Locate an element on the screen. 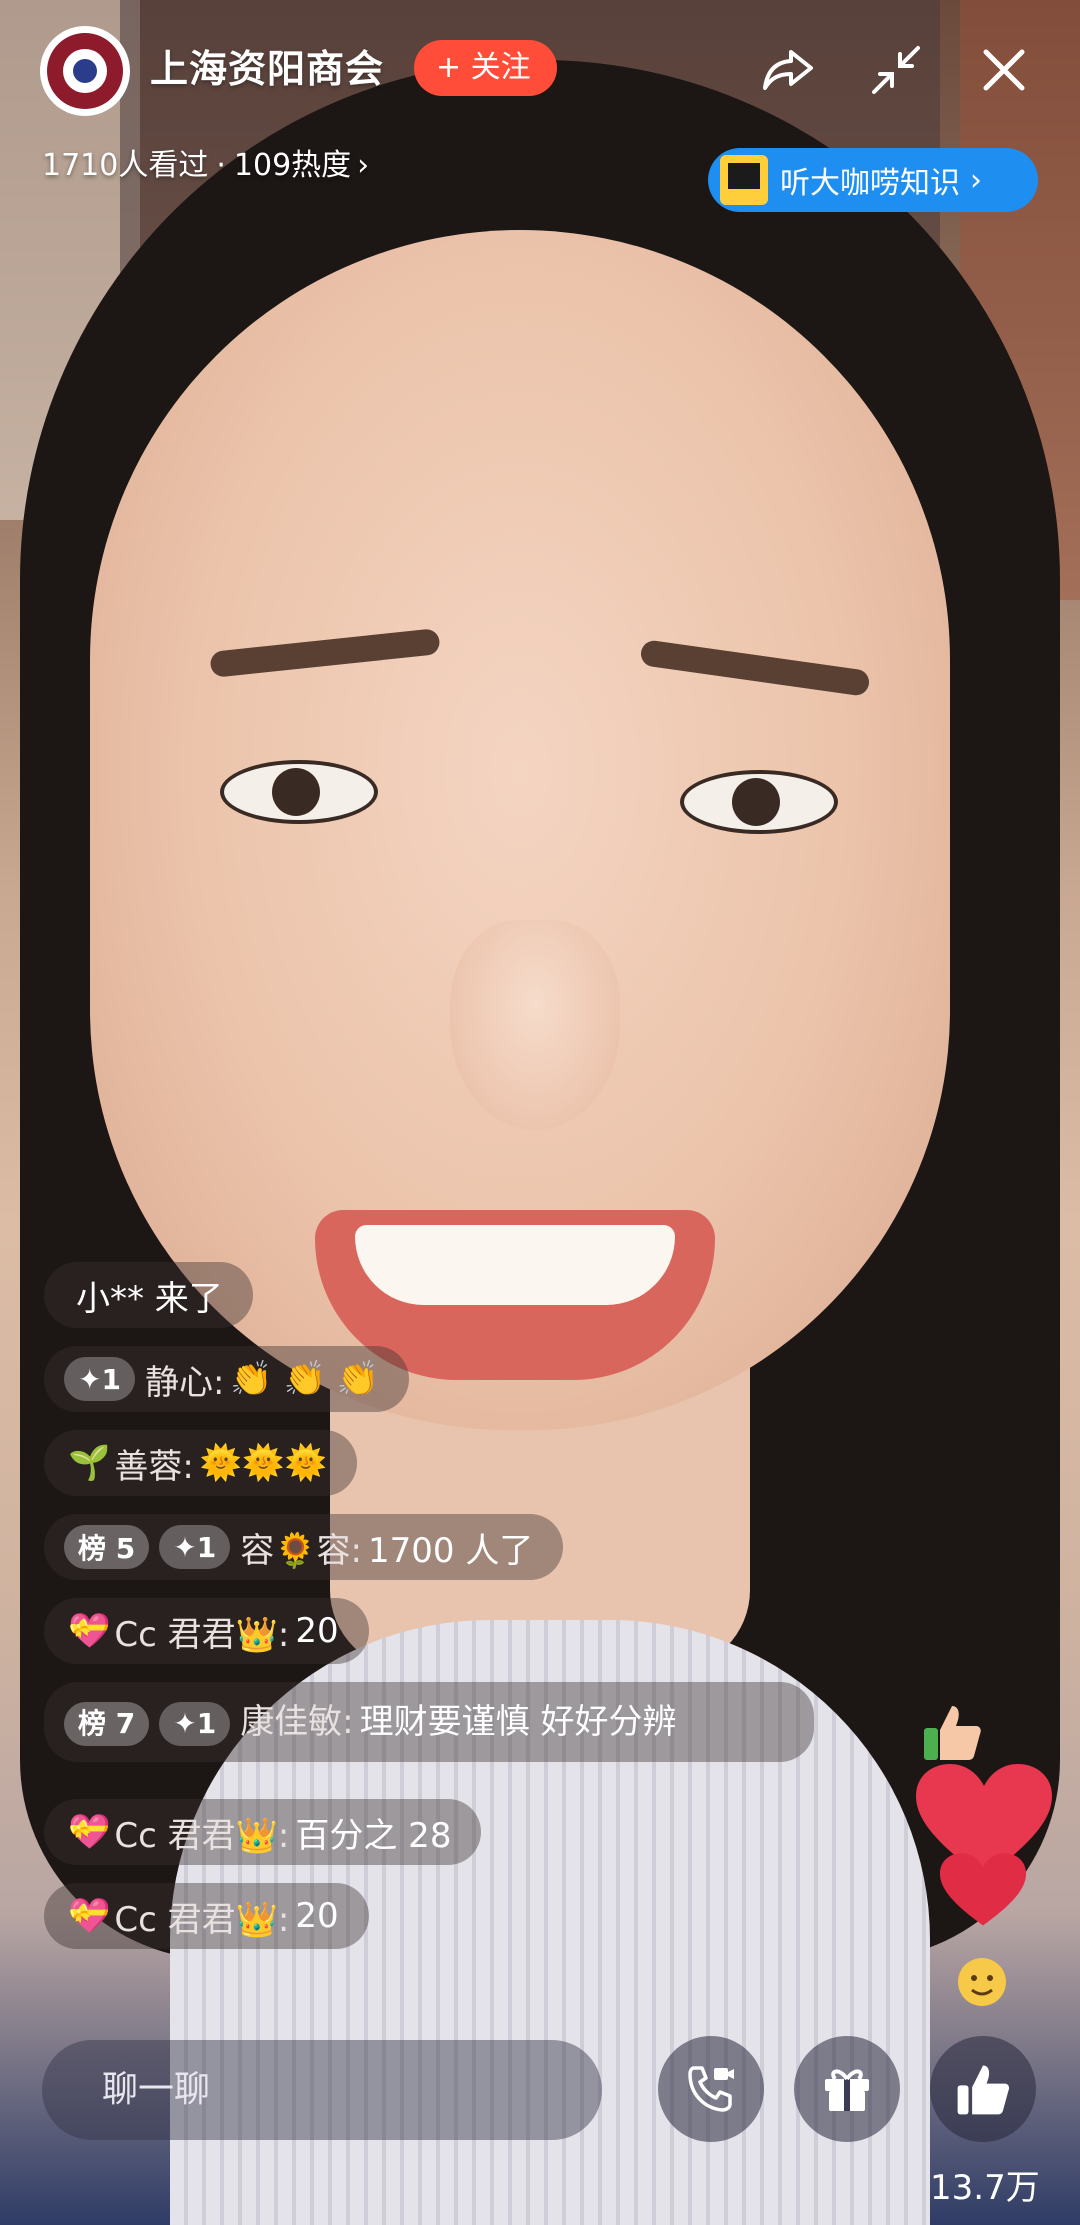  room-stats: 1710人看过 · 109热度 › is located at coordinates (205, 162).